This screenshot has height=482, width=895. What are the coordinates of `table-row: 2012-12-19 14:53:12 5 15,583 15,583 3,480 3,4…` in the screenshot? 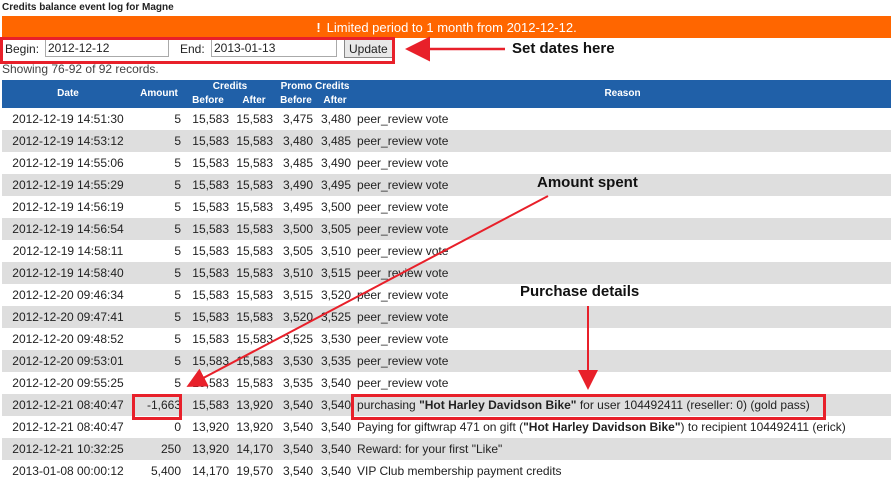 It's located at (447, 141).